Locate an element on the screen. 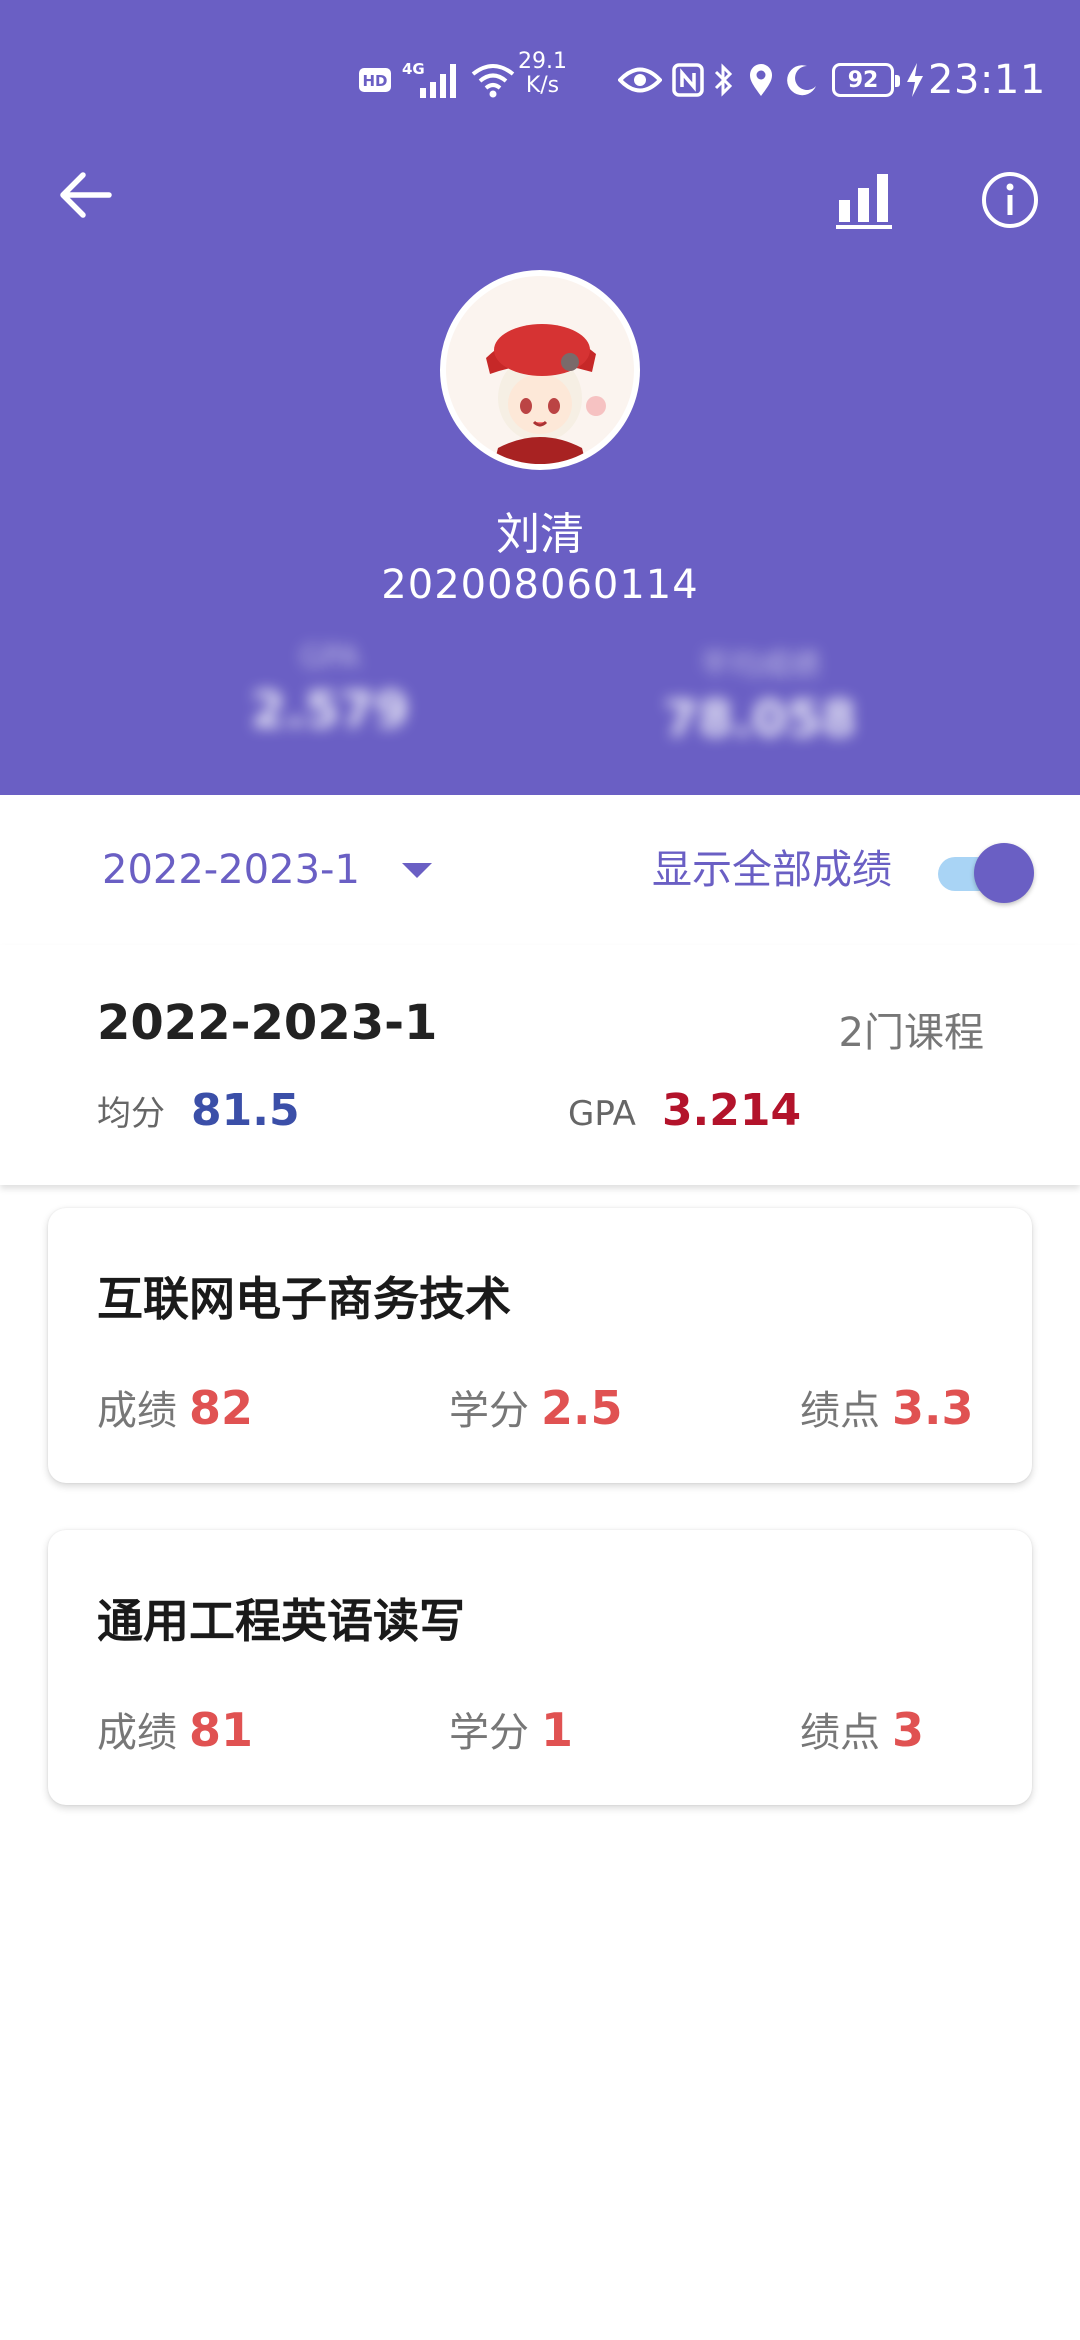 The width and height of the screenshot is (1080, 2340). gpa-label: GPA is located at coordinates (602, 1114).